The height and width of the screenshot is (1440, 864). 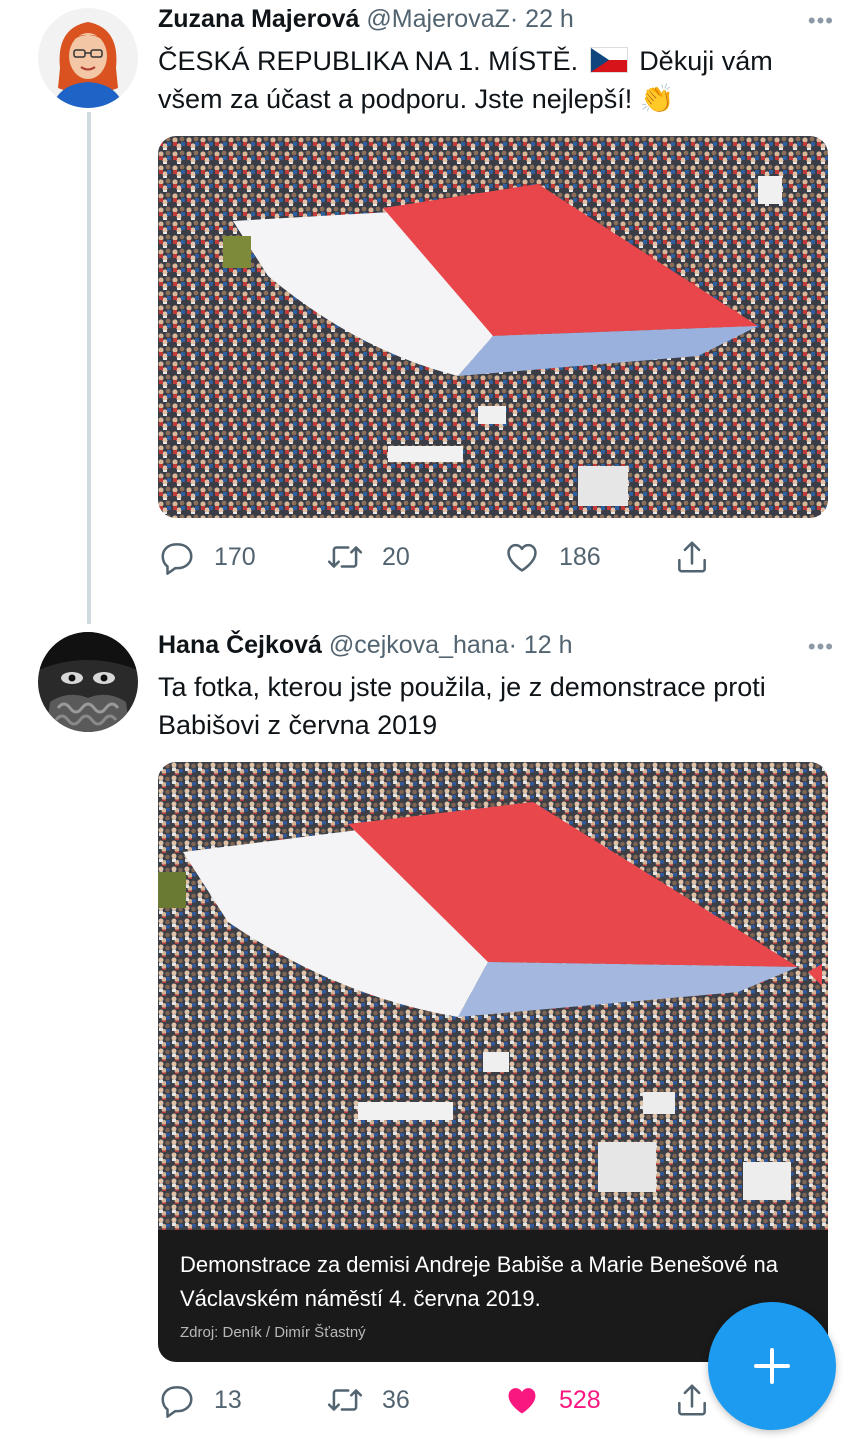 I want to click on author-handle: @cejkova_hana, so click(x=419, y=645).